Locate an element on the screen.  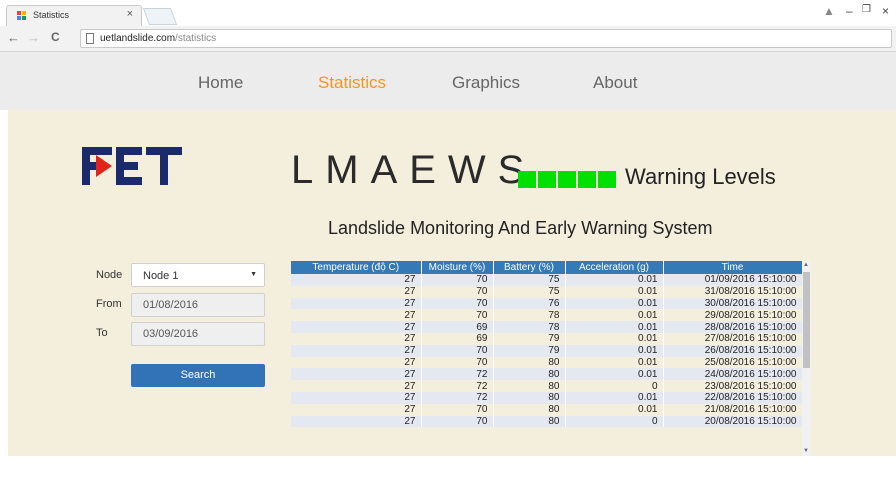
table-cell: 29/08/2016 15:10:00 is located at coordinates (732, 315).